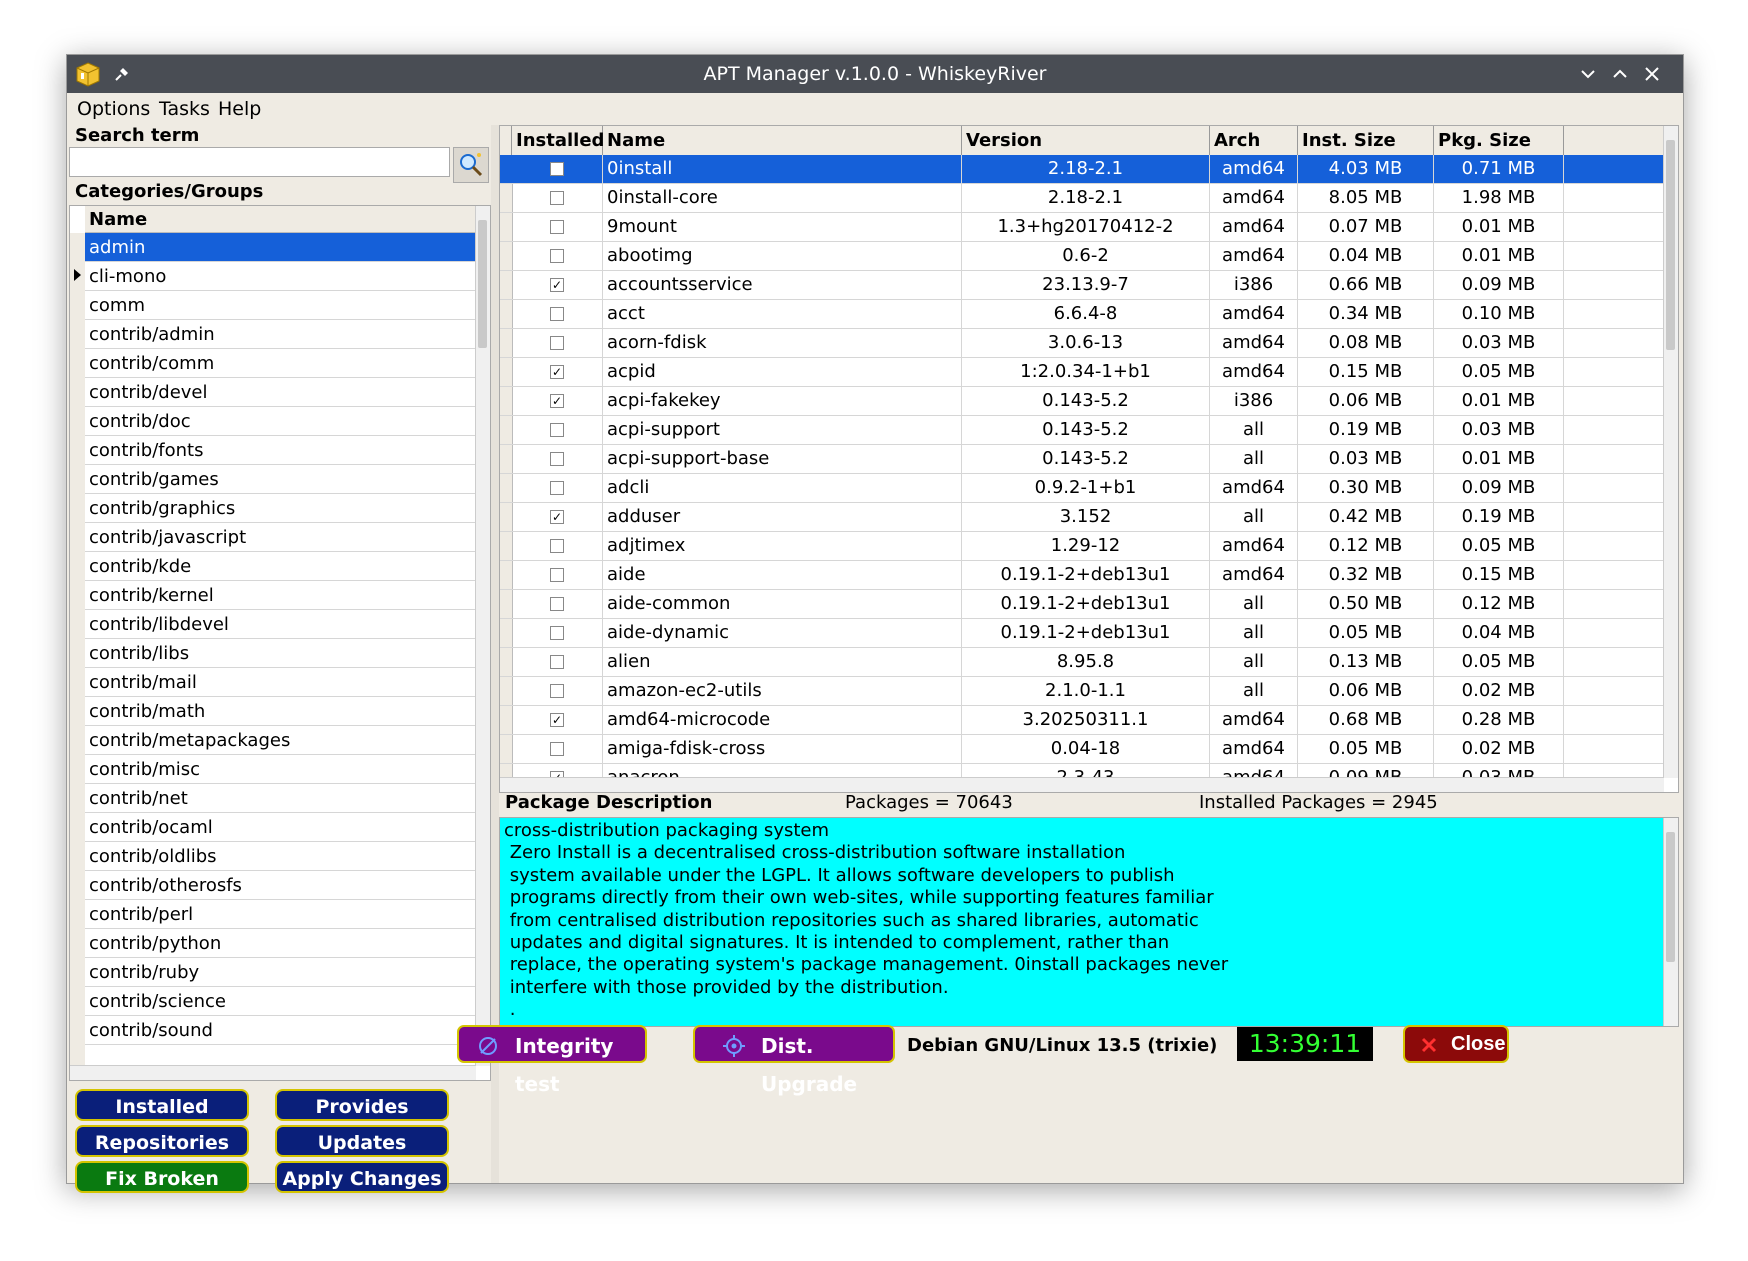  Describe the element at coordinates (280, 276) in the screenshot. I see `category-row: cli-mono` at that location.